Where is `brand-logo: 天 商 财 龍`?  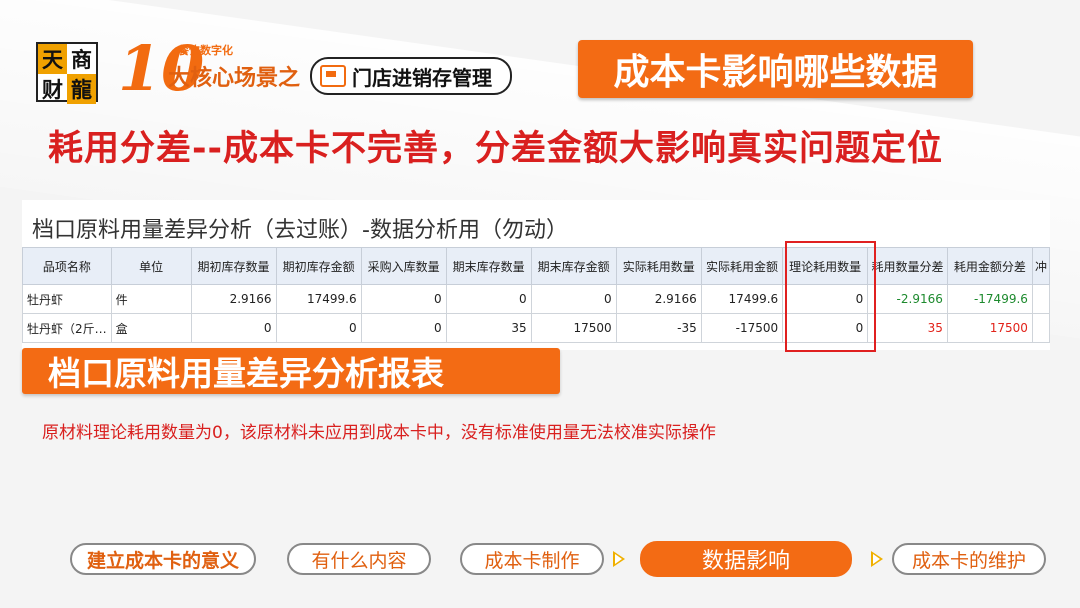 brand-logo: 天 商 财 龍 is located at coordinates (67, 73).